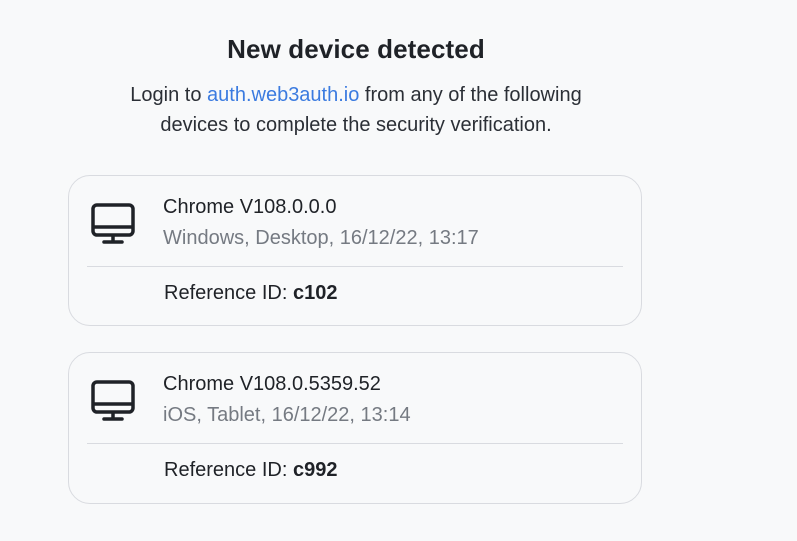 This screenshot has width=797, height=541. Describe the element at coordinates (283, 95) in the screenshot. I see `auth-domain-link: auth.web3auth.io` at that location.